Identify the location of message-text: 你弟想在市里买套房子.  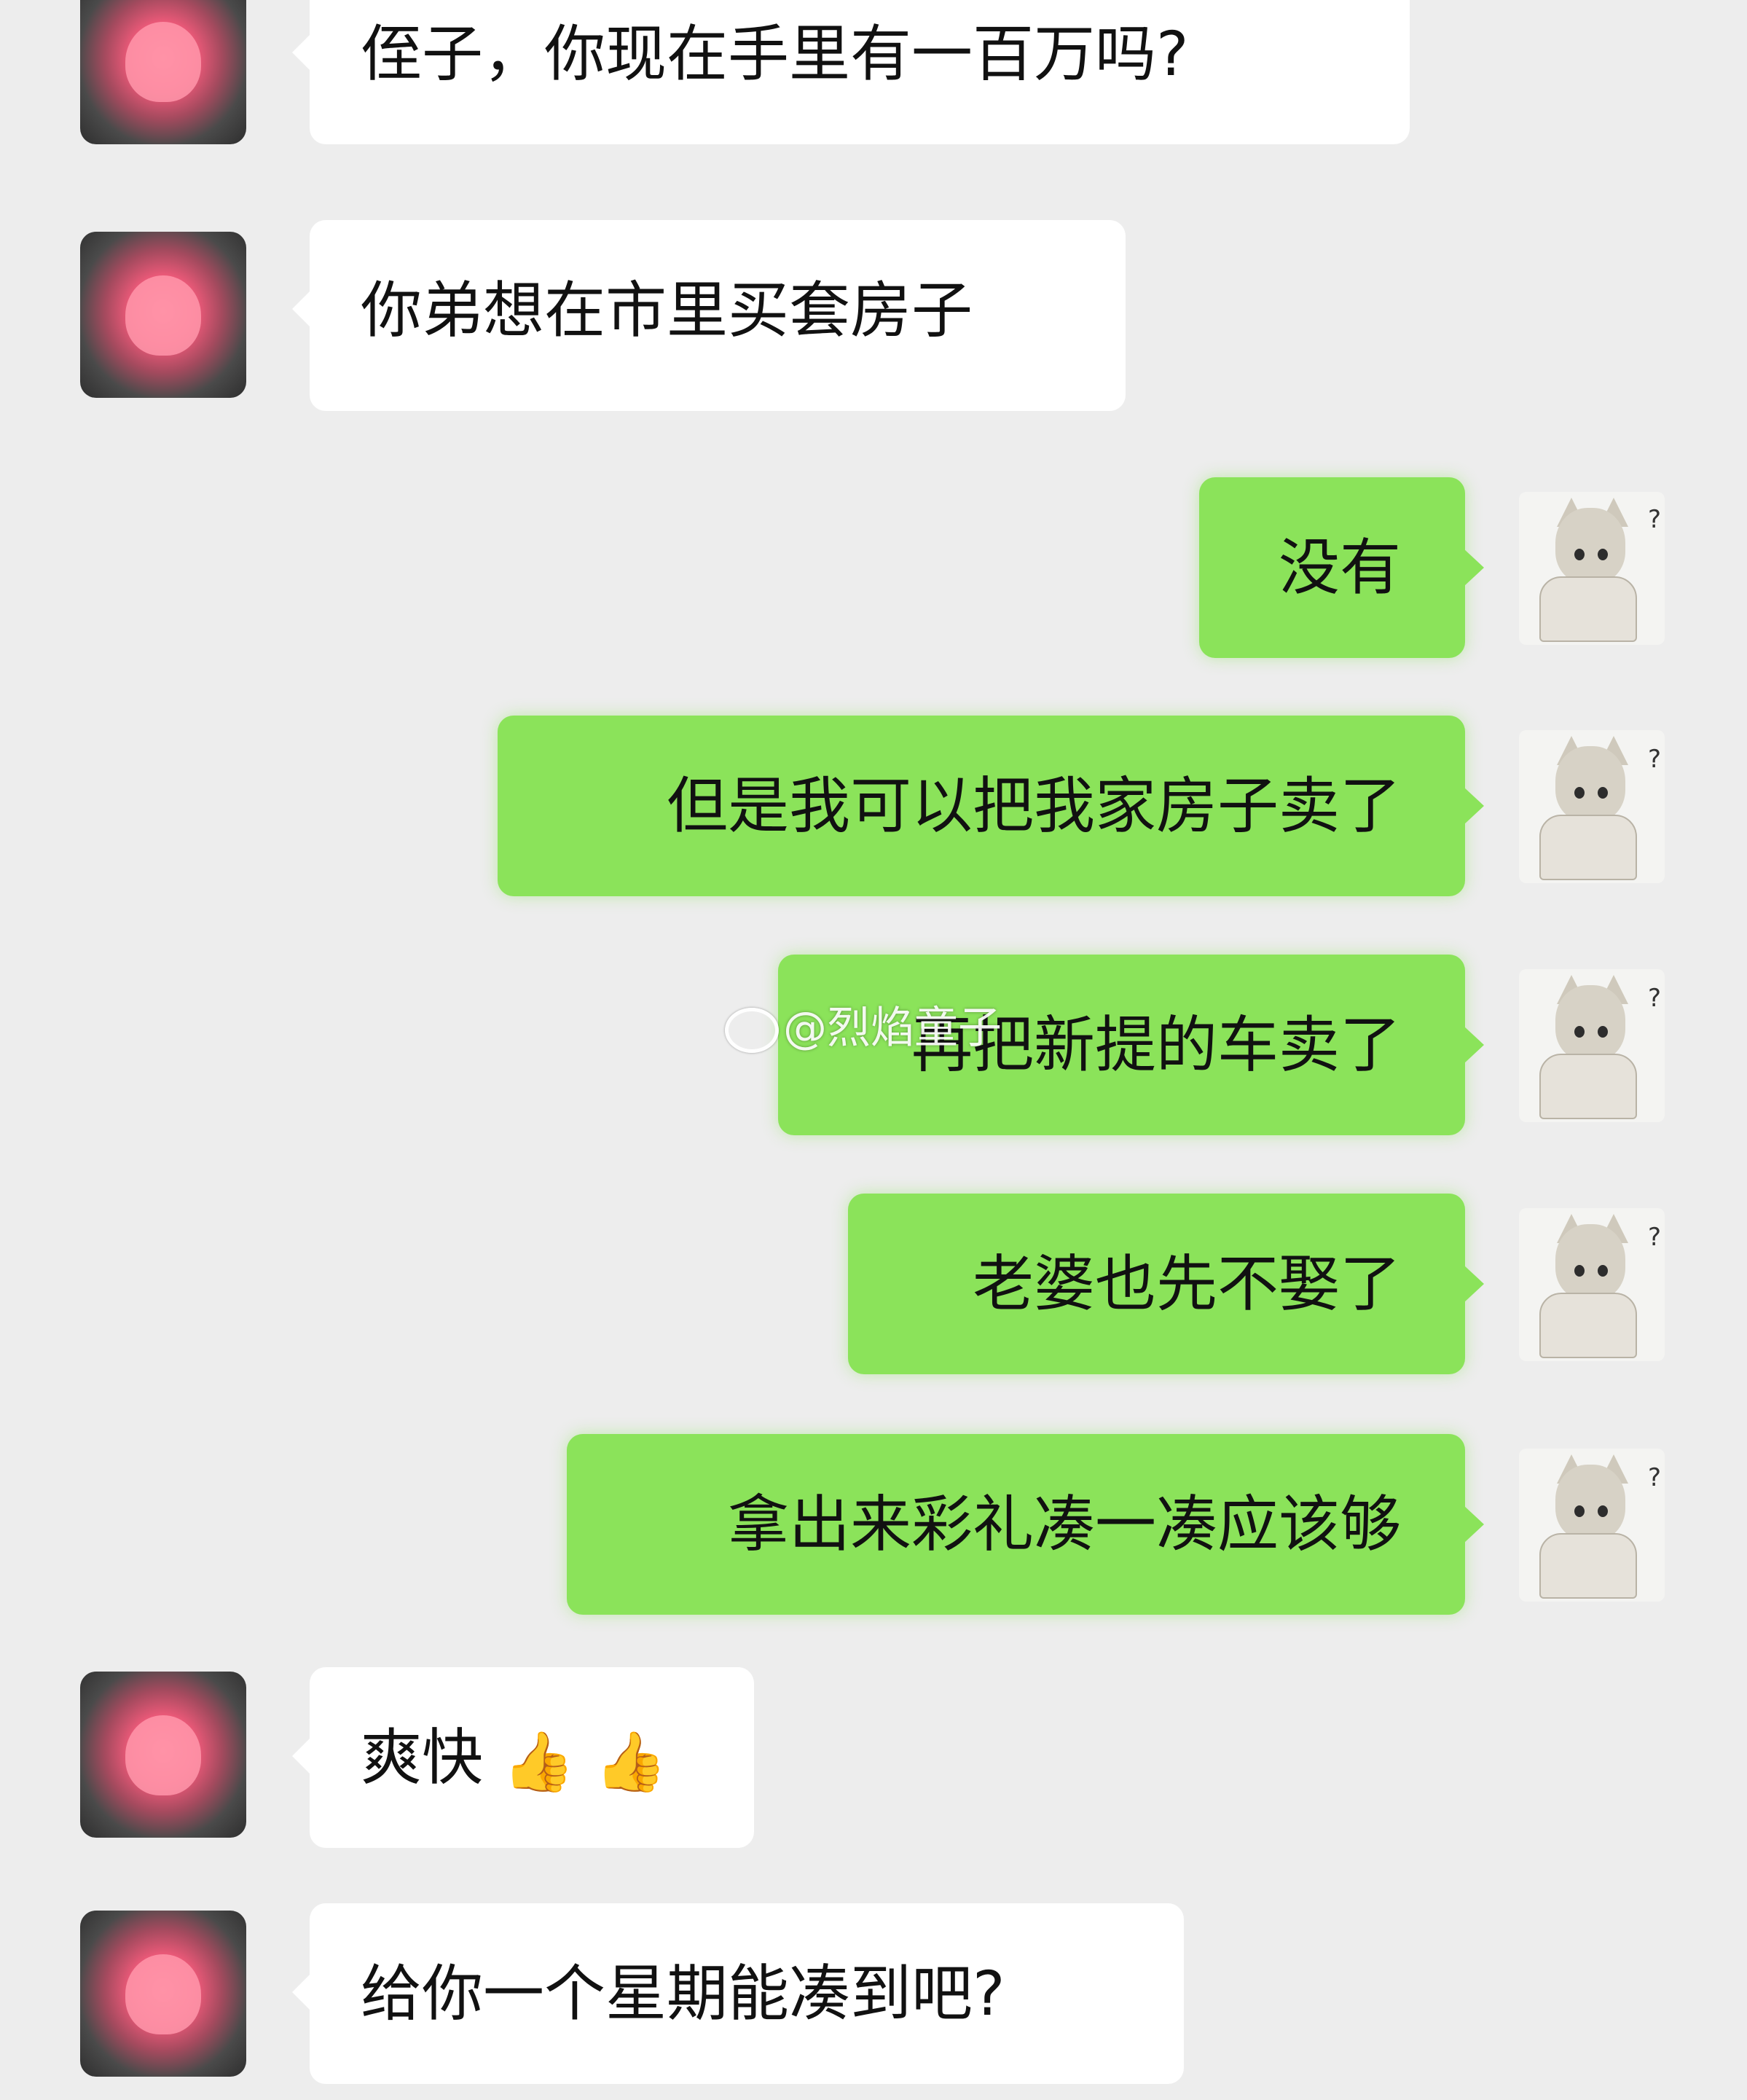
(667, 311).